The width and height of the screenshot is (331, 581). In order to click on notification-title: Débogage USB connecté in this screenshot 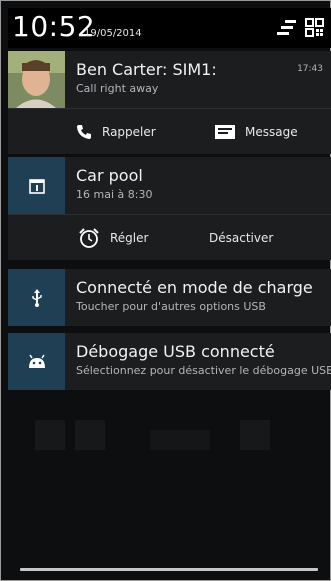, I will do `click(175, 351)`.